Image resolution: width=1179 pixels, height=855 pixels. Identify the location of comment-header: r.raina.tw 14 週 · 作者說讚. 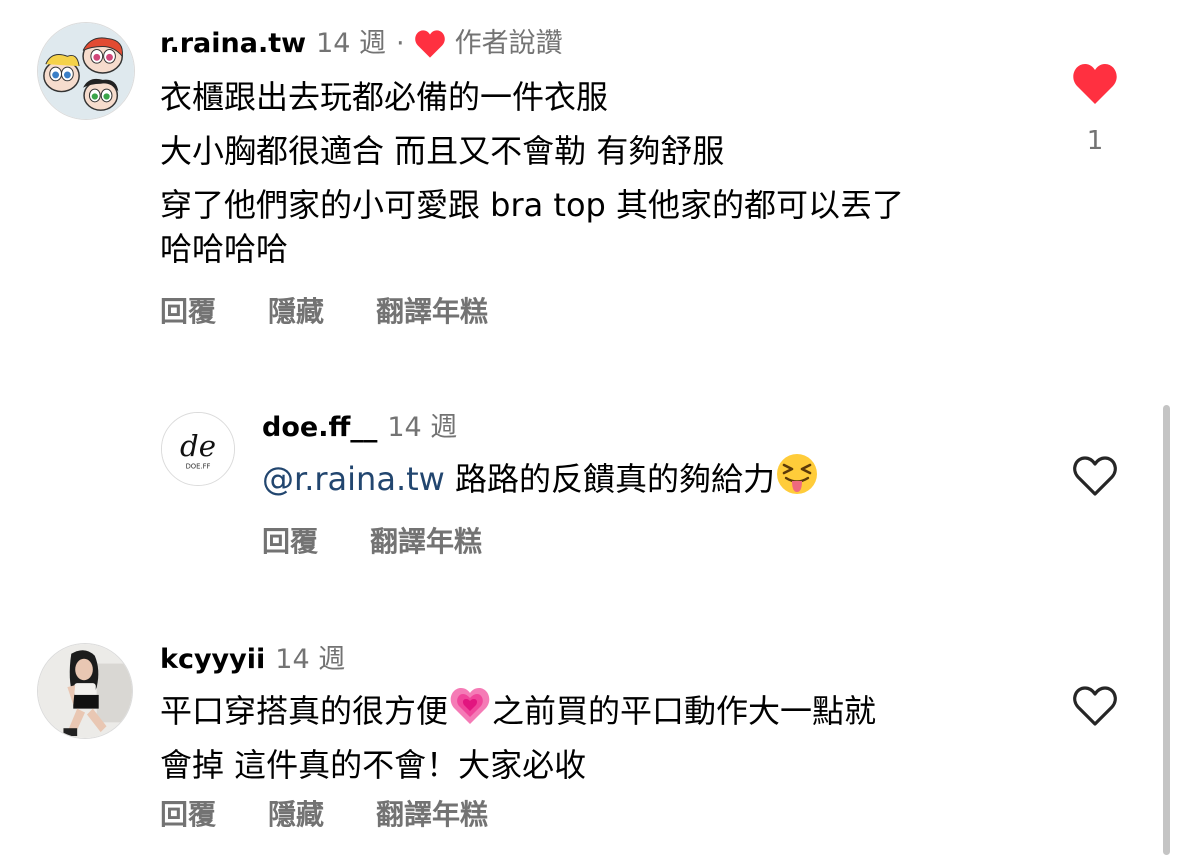
(361, 44).